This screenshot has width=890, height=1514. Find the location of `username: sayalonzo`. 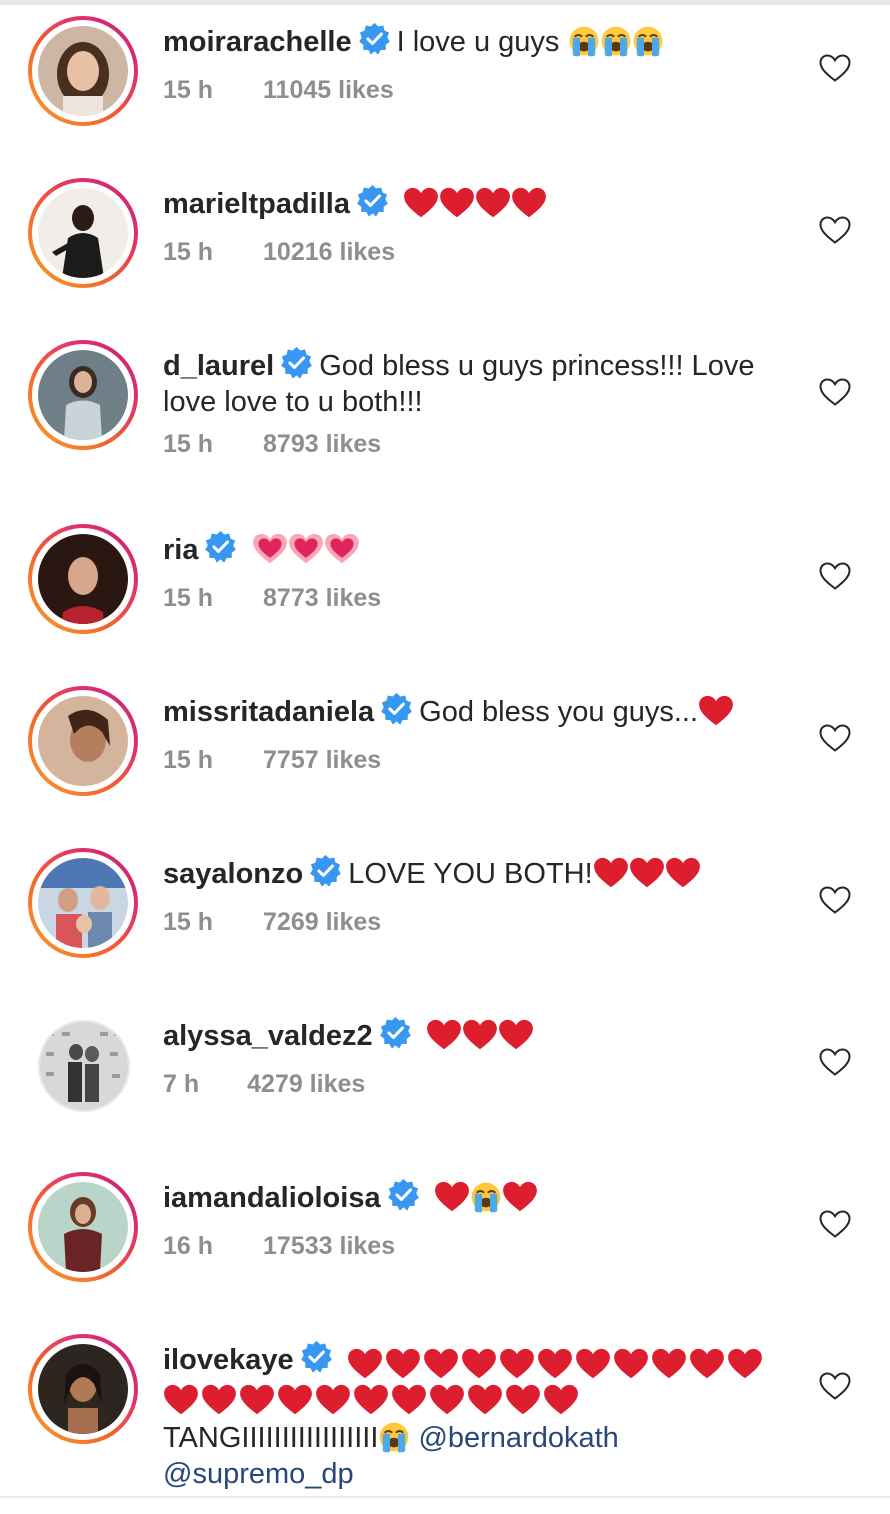

username: sayalonzo is located at coordinates (233, 874).